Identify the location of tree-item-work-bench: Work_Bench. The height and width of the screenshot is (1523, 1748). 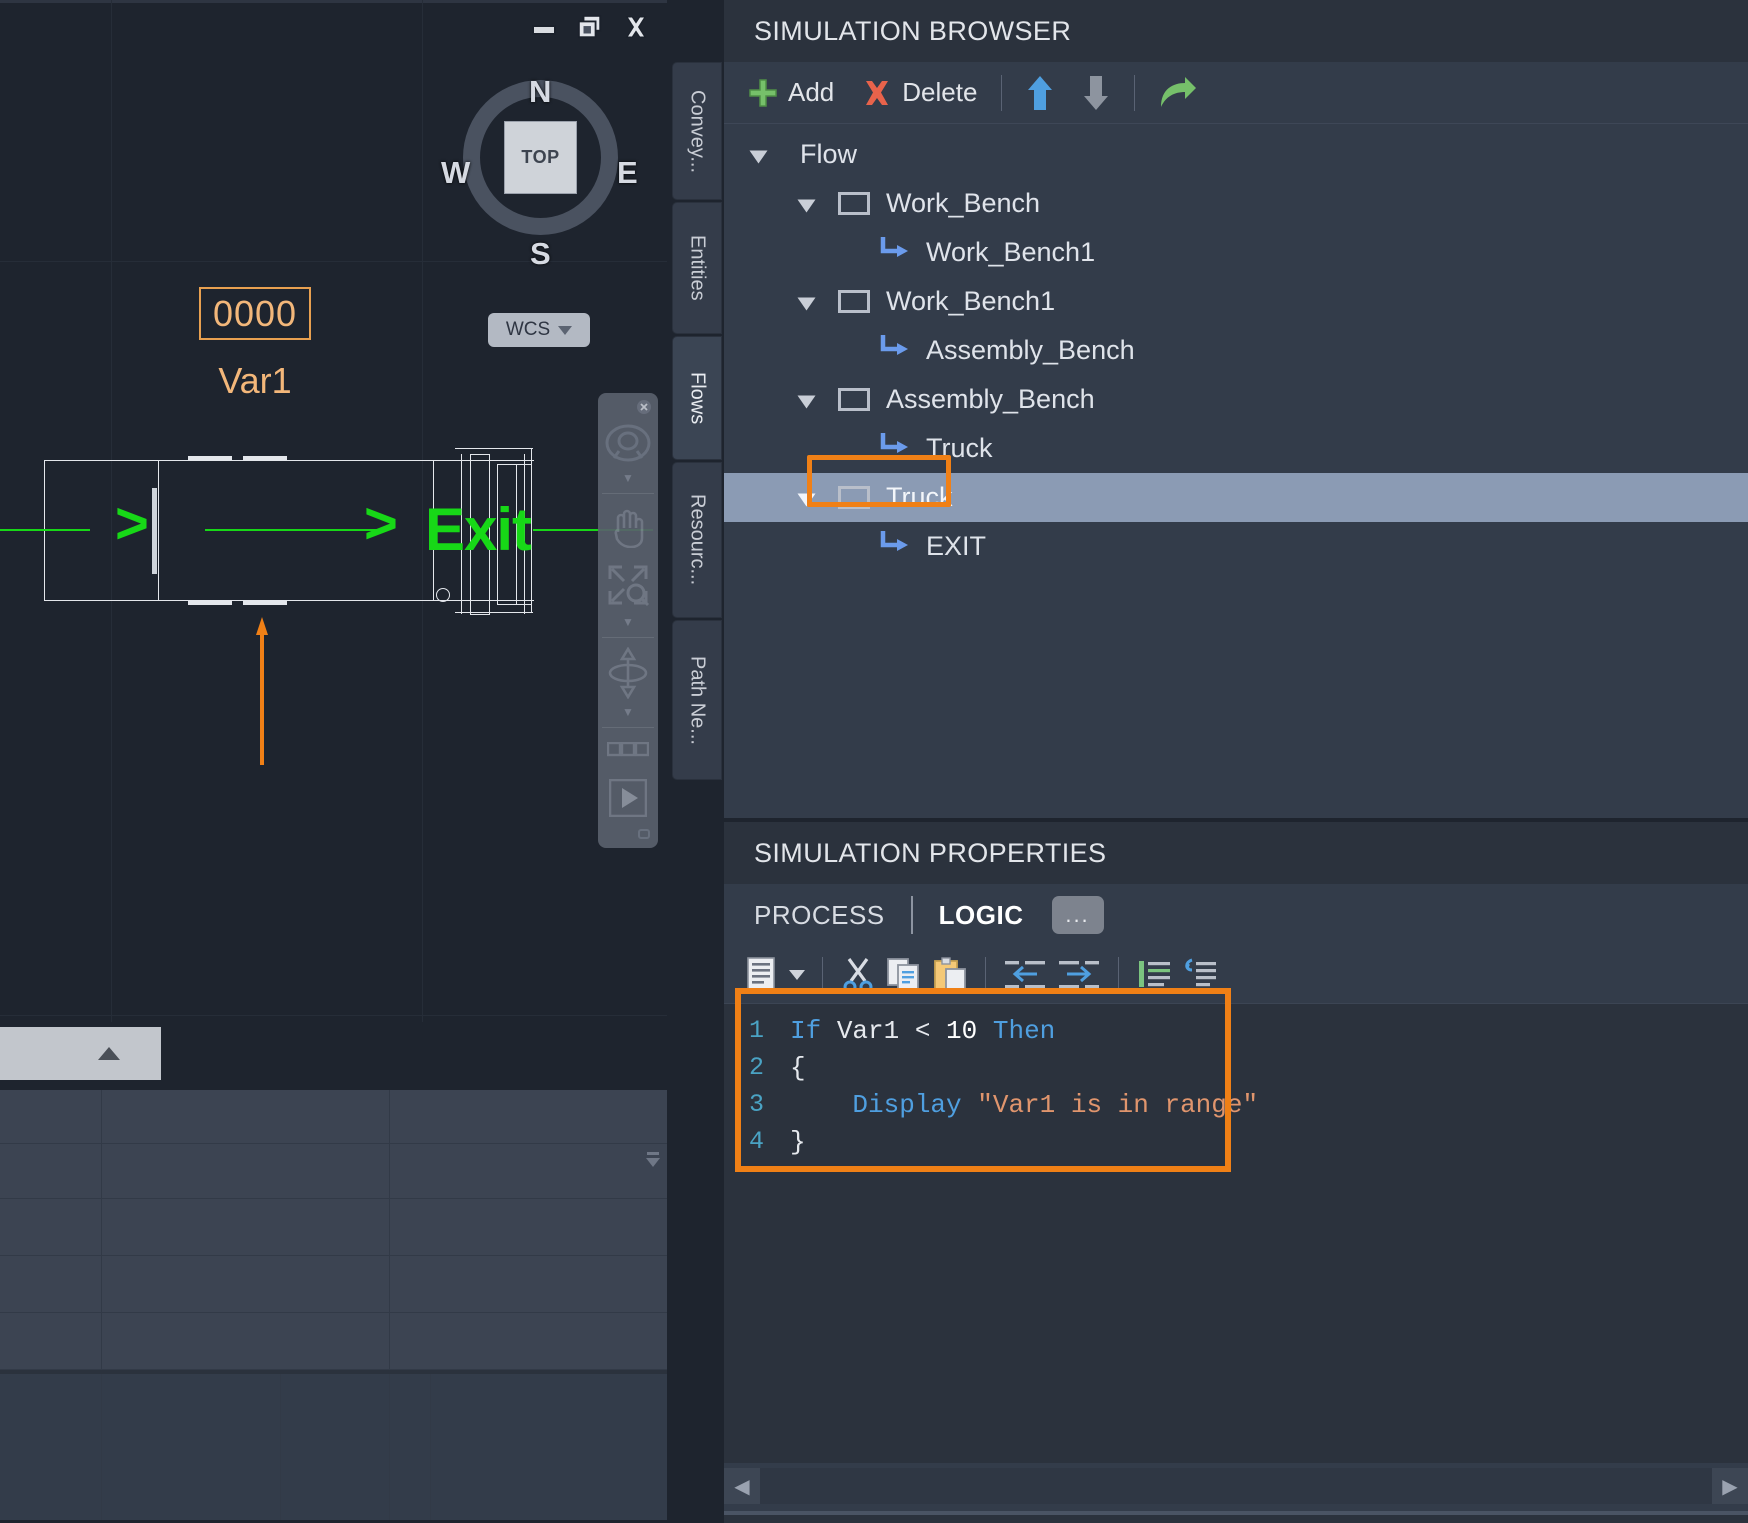
(1236, 203).